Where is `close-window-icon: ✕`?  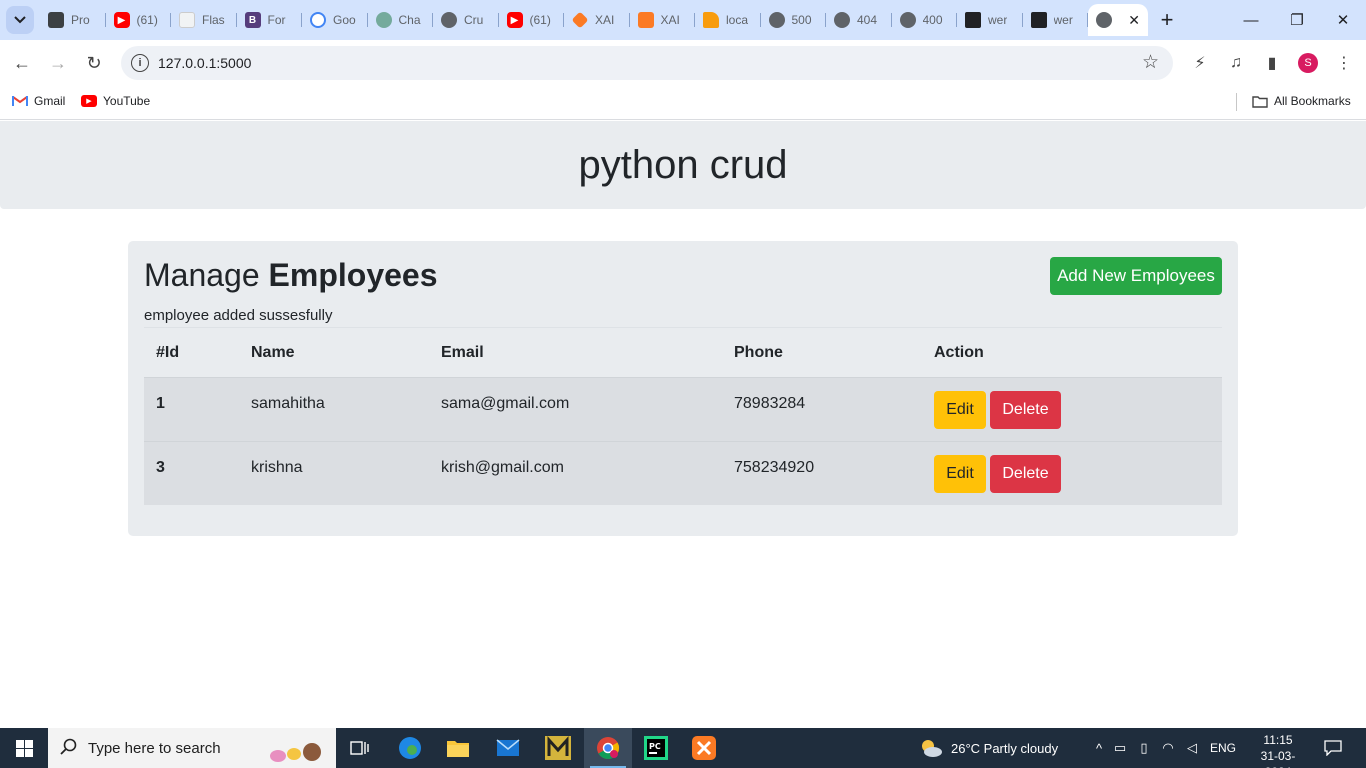 close-window-icon: ✕ is located at coordinates (1343, 20).